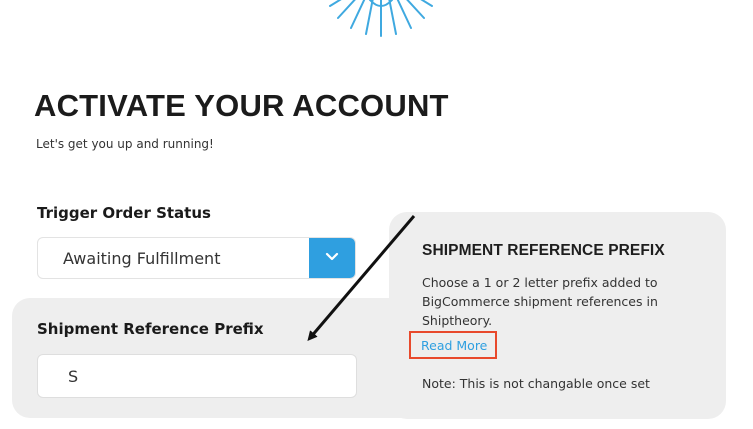 This screenshot has height=429, width=753. I want to click on chevron-down-icon, so click(332, 256).